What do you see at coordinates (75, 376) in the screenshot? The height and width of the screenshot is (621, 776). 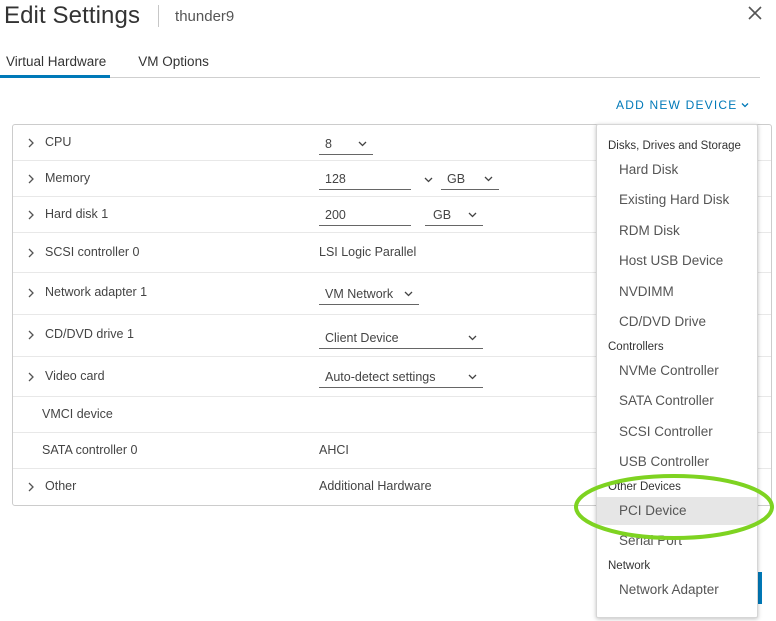 I see `video-card-label: Video card` at bounding box center [75, 376].